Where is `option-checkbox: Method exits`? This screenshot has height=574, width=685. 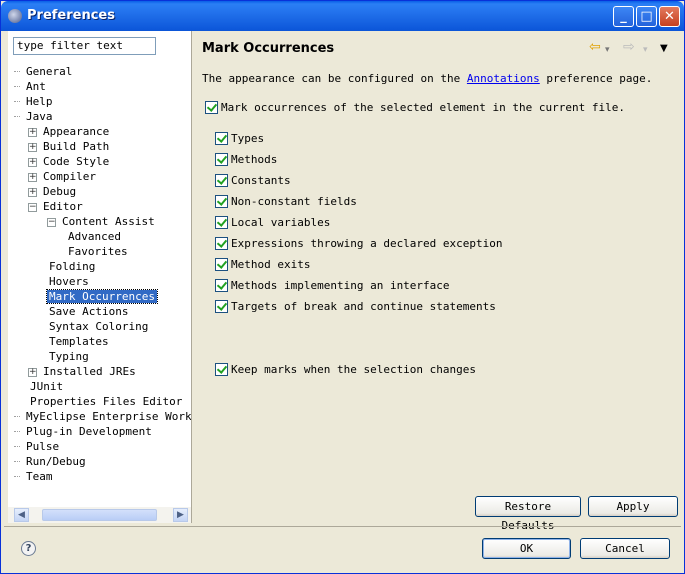 option-checkbox: Method exits is located at coordinates (262, 264).